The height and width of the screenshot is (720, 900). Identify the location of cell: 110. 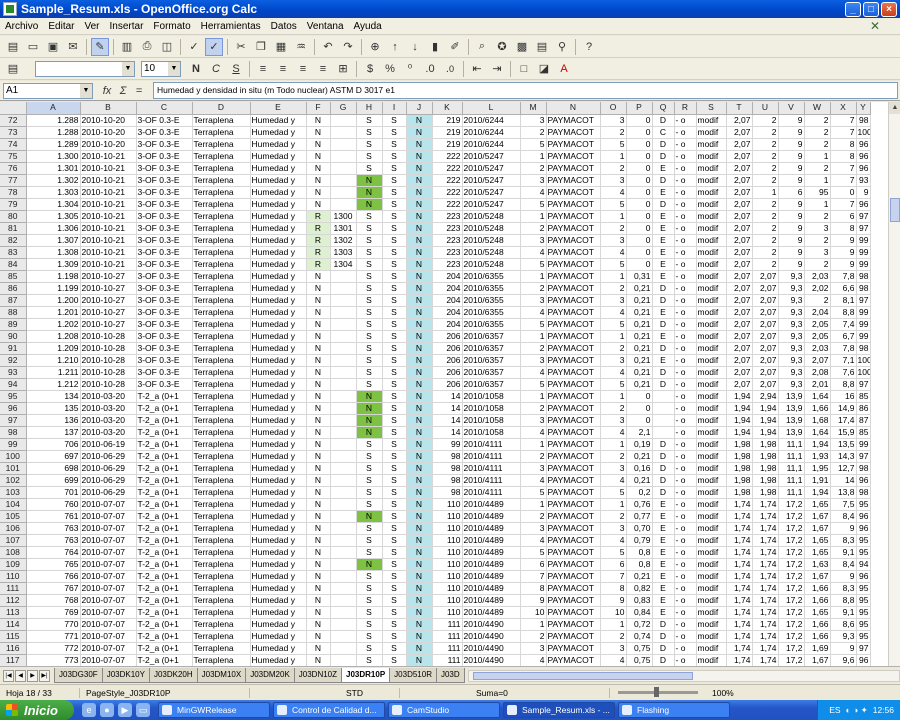
(447, 528).